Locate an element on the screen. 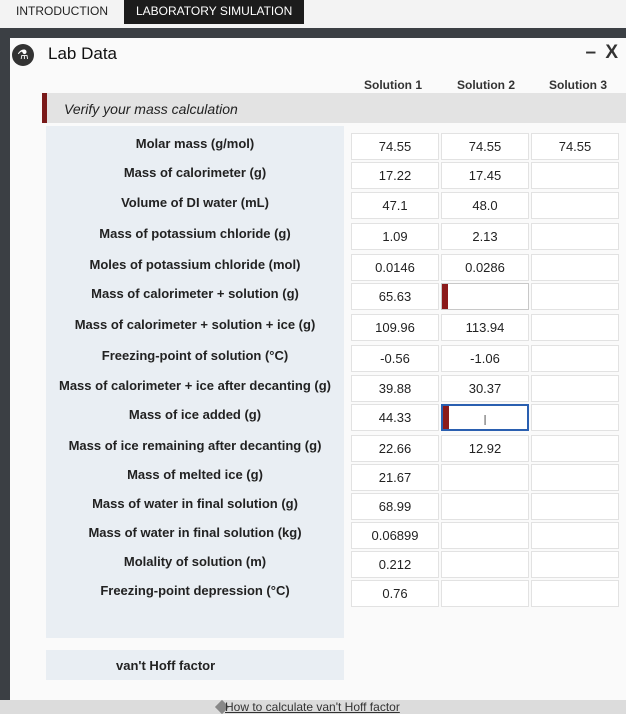  cell-solution-1: 0.76 is located at coordinates (395, 593).